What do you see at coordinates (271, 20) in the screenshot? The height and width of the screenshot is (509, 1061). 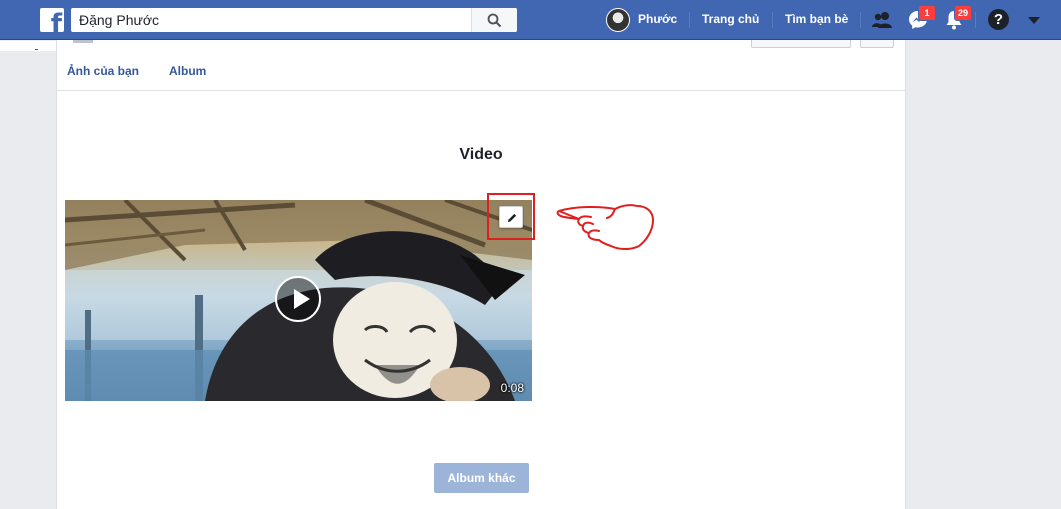 I see `search-input` at bounding box center [271, 20].